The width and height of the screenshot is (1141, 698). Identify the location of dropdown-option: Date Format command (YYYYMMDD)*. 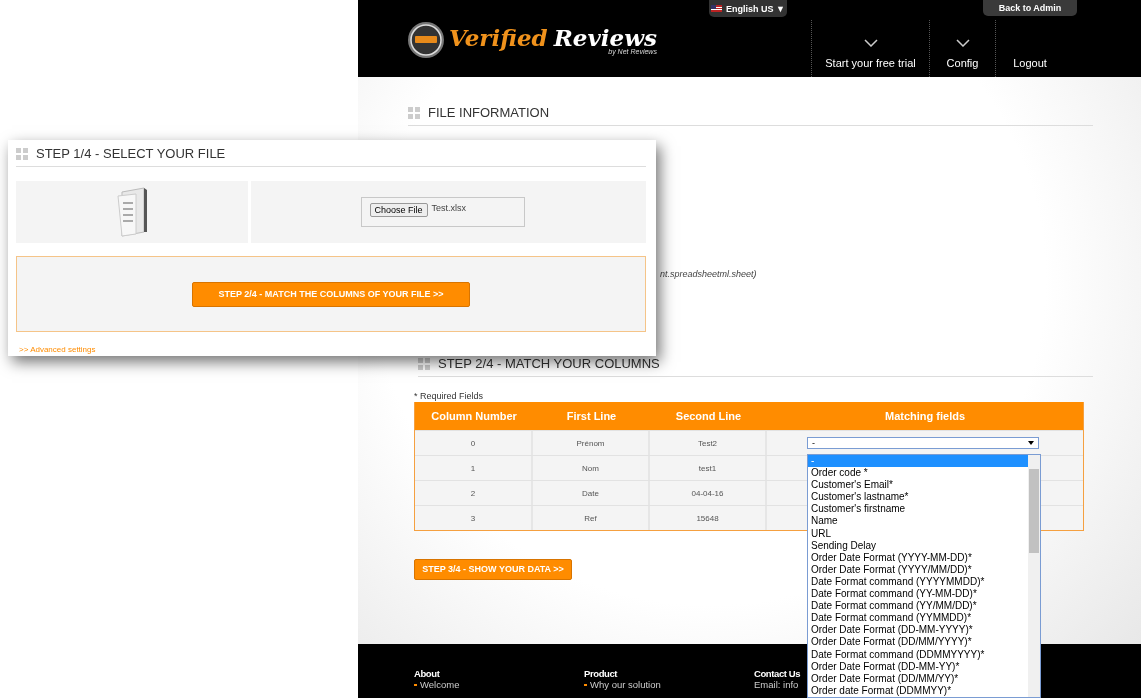
(918, 582).